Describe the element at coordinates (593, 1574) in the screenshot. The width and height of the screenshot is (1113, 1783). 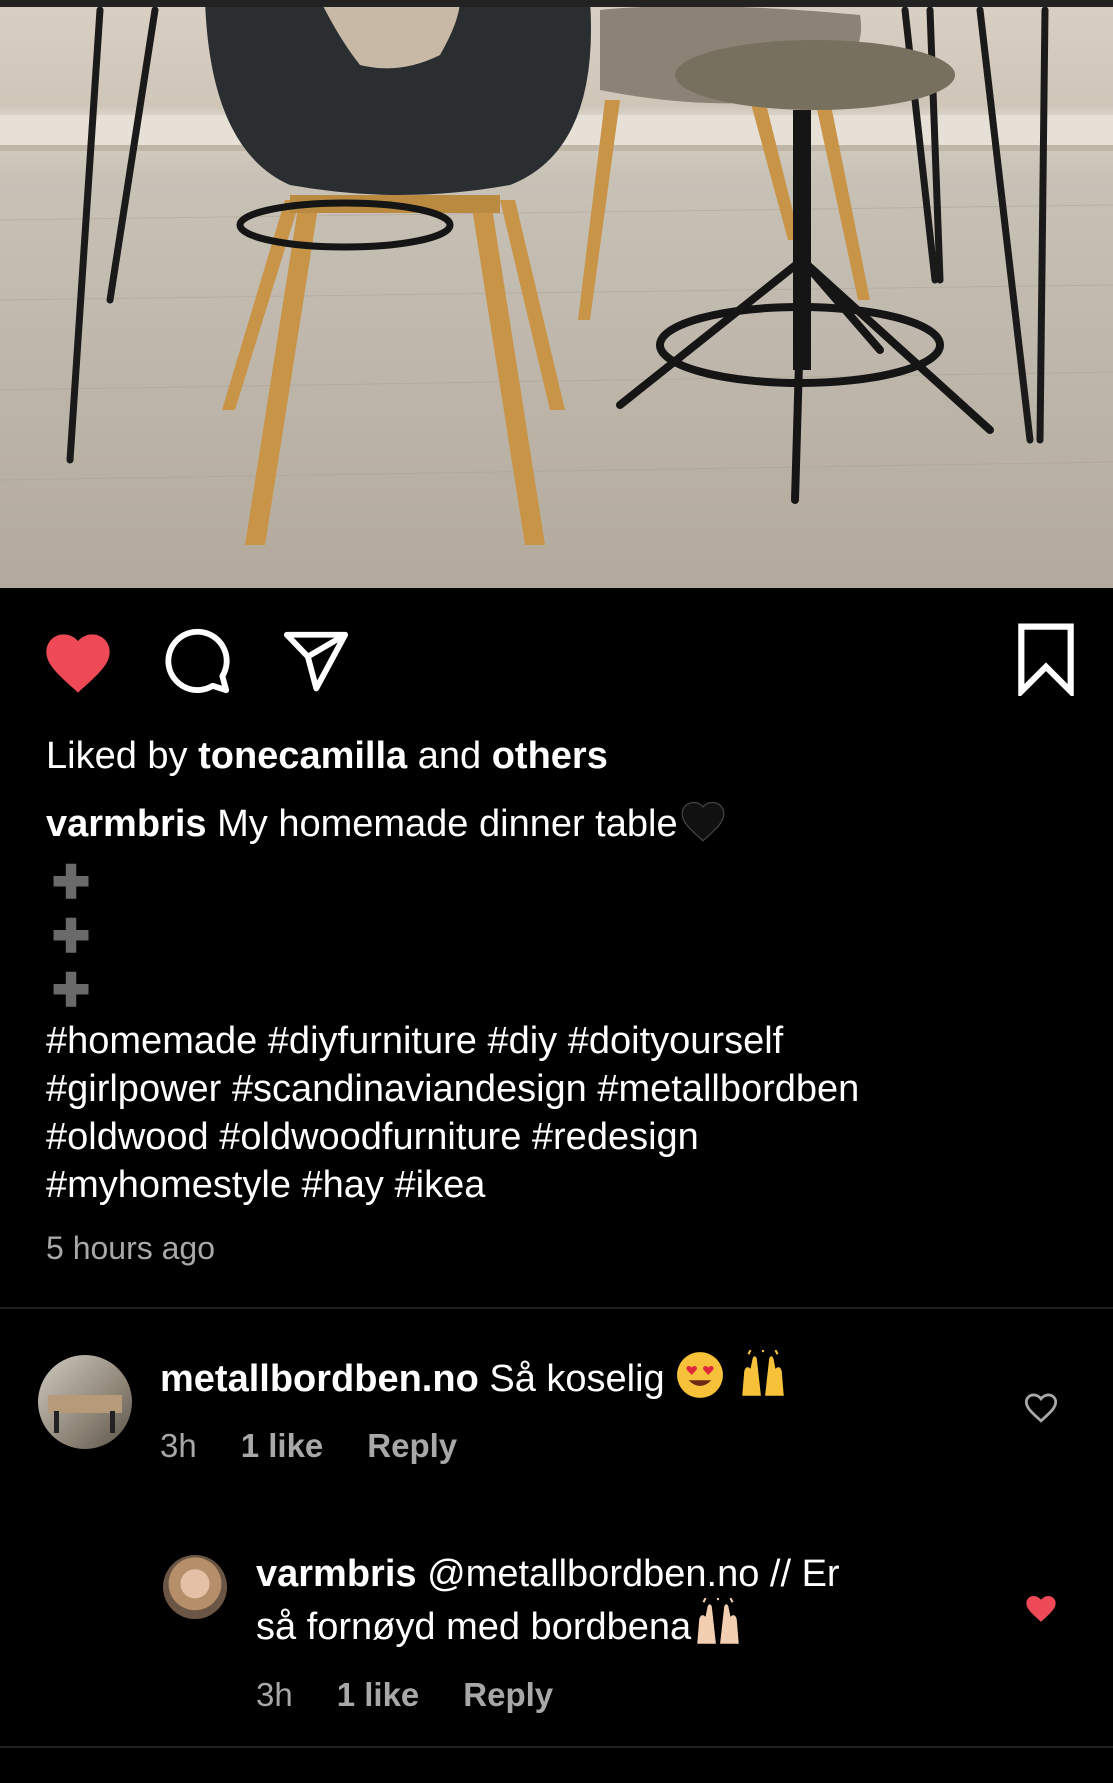
I see `comment-mention: @metallbordben.no` at that location.